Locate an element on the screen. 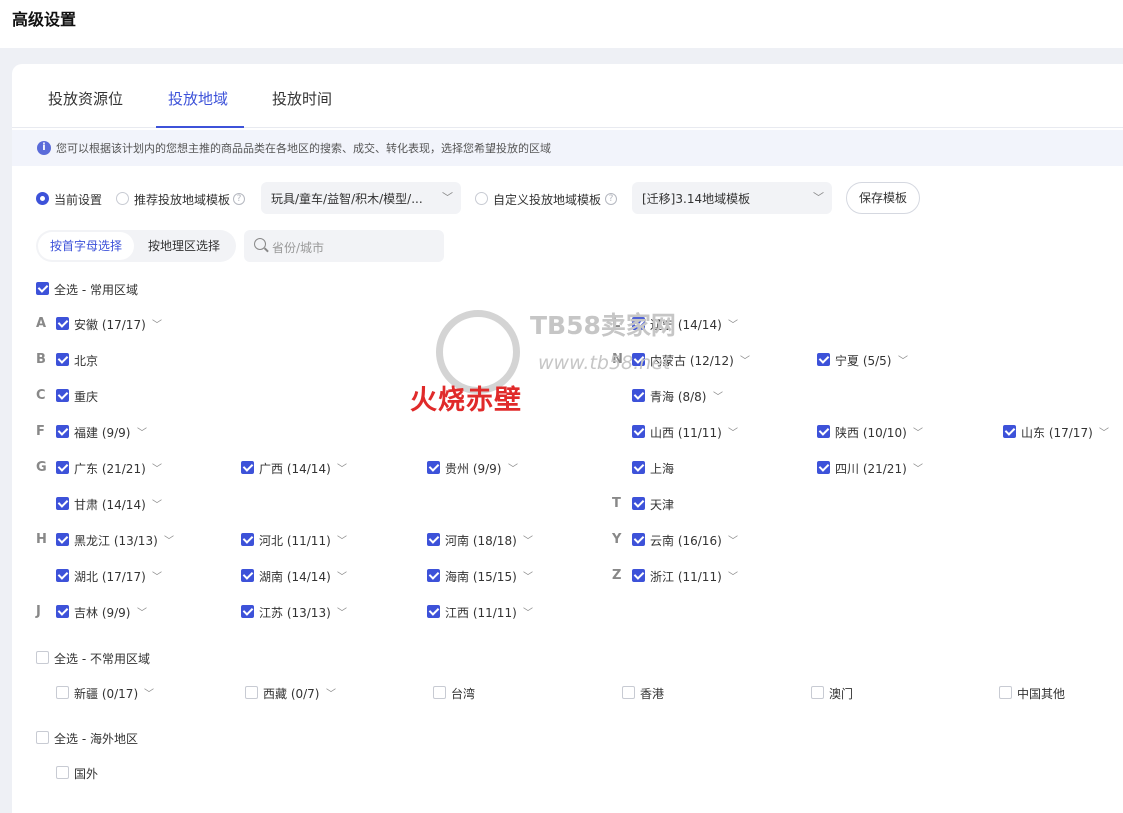 This screenshot has height=813, width=1123. select-all-overseas-checkbox is located at coordinates (42, 737).